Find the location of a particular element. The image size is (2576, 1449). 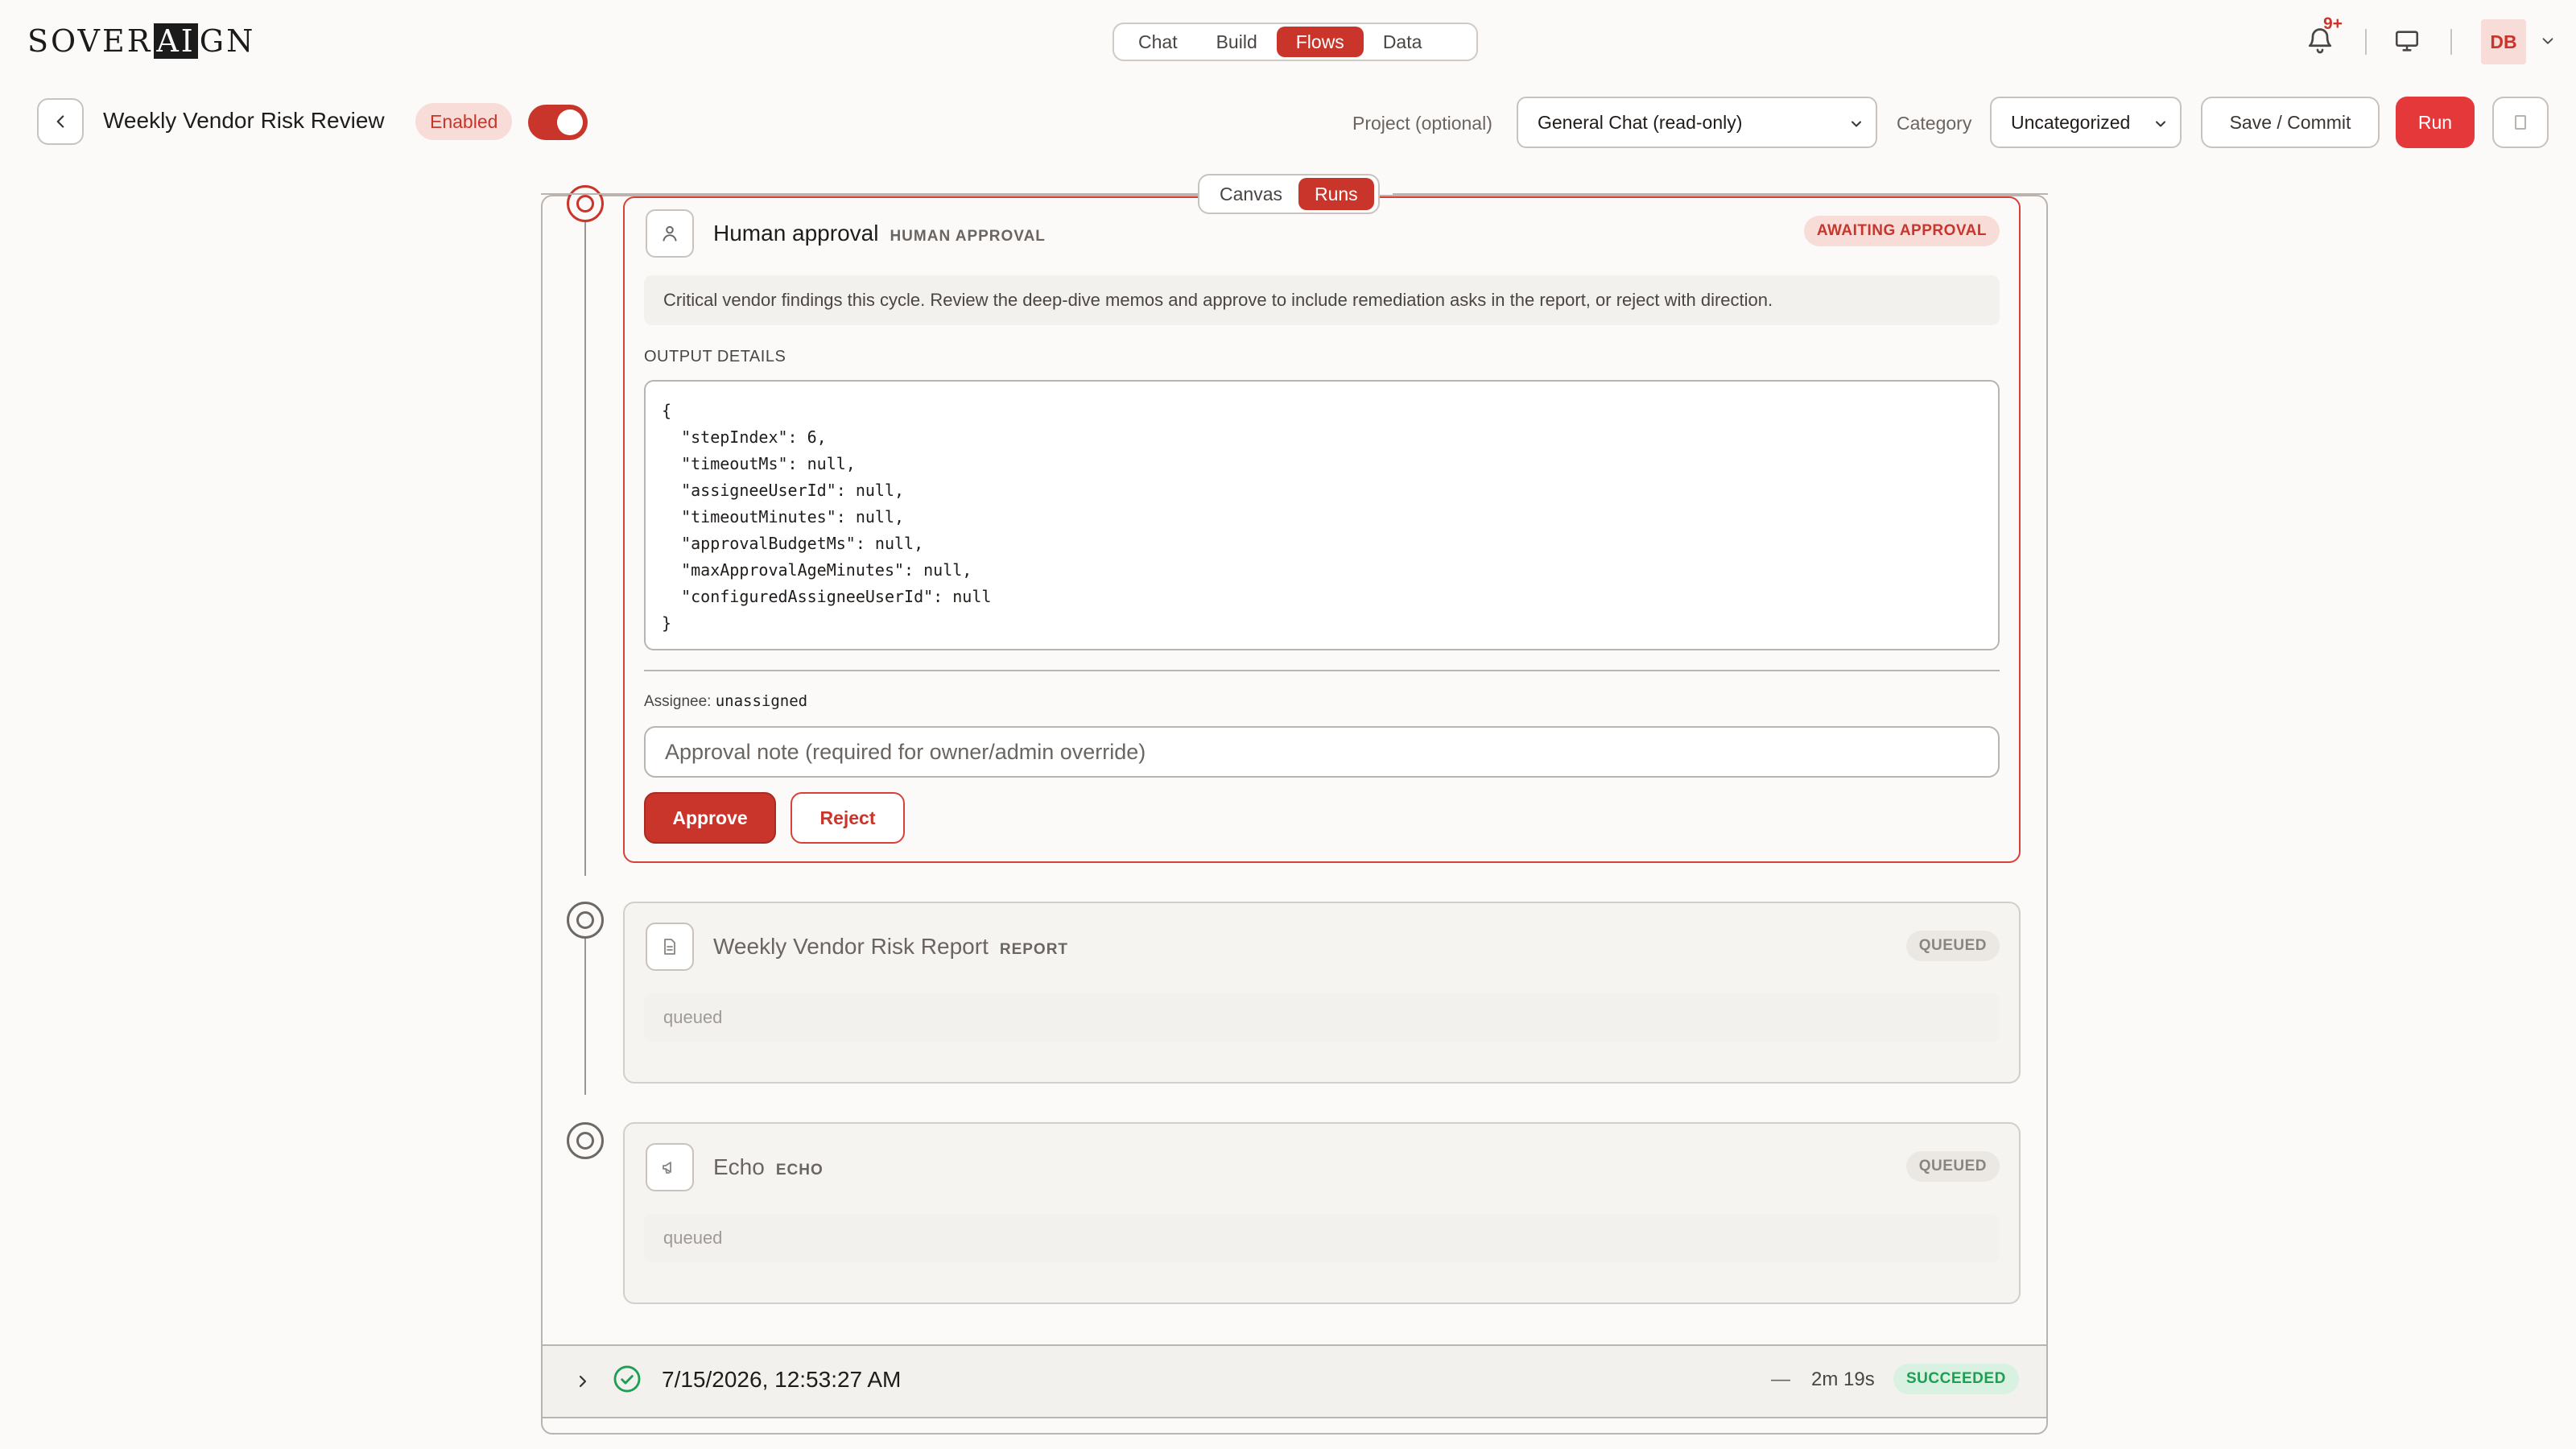

nav-tab-data: Data is located at coordinates (1403, 42).